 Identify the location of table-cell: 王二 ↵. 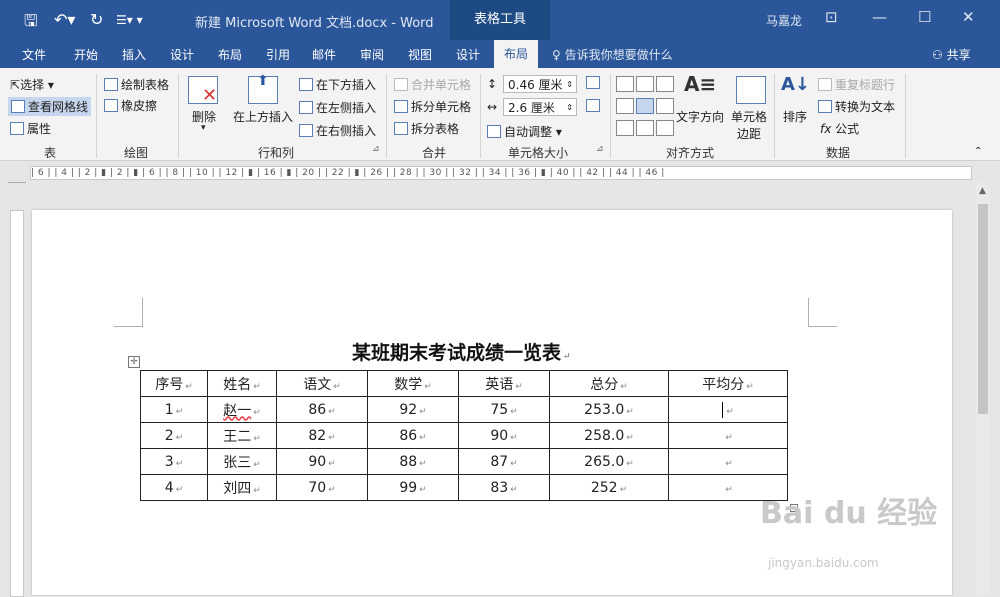
(242, 435).